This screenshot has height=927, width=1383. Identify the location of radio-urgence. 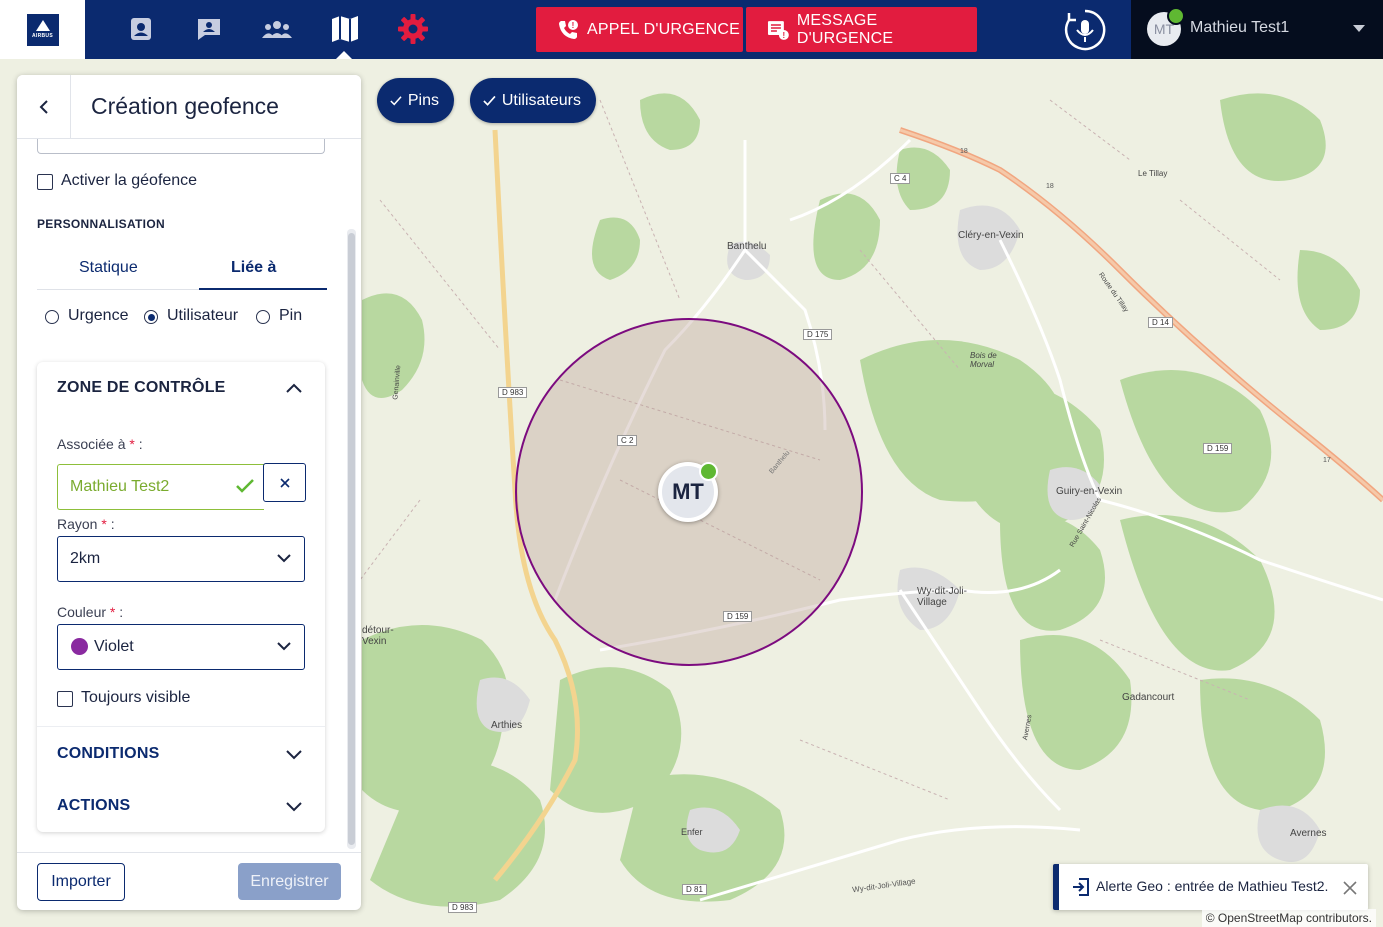
(52, 317).